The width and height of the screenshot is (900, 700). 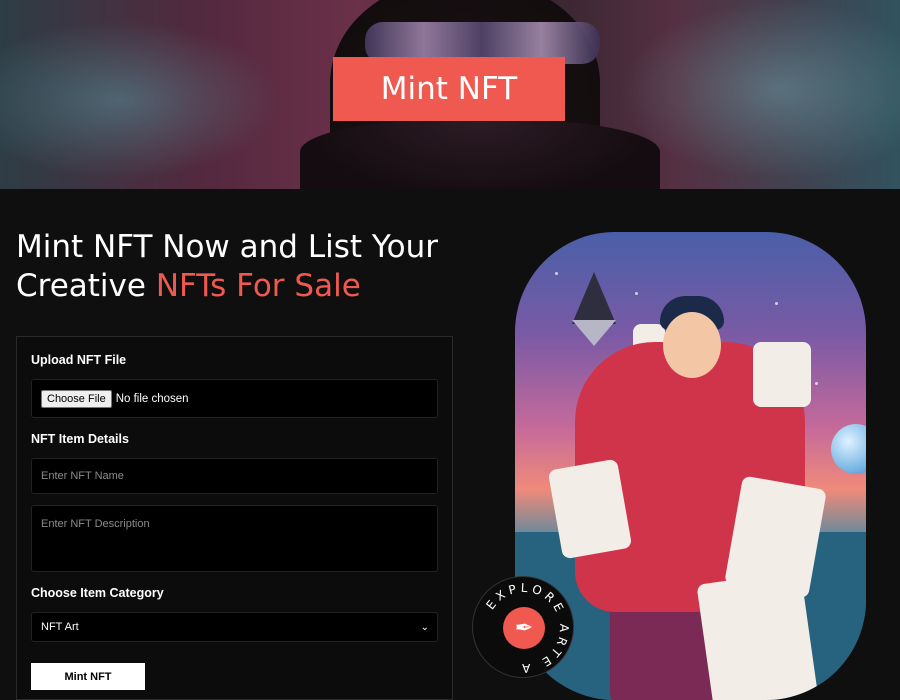 I want to click on quill-icon: ✒, so click(x=524, y=628).